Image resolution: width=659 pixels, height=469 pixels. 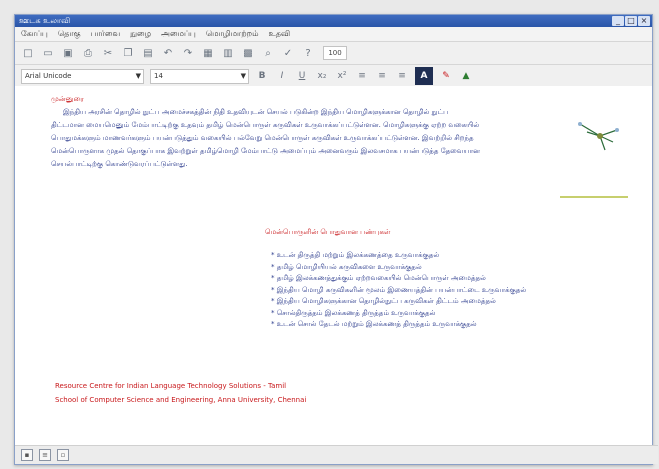 What do you see at coordinates (69, 34) in the screenshot?
I see `menu-edit: தொகு` at bounding box center [69, 34].